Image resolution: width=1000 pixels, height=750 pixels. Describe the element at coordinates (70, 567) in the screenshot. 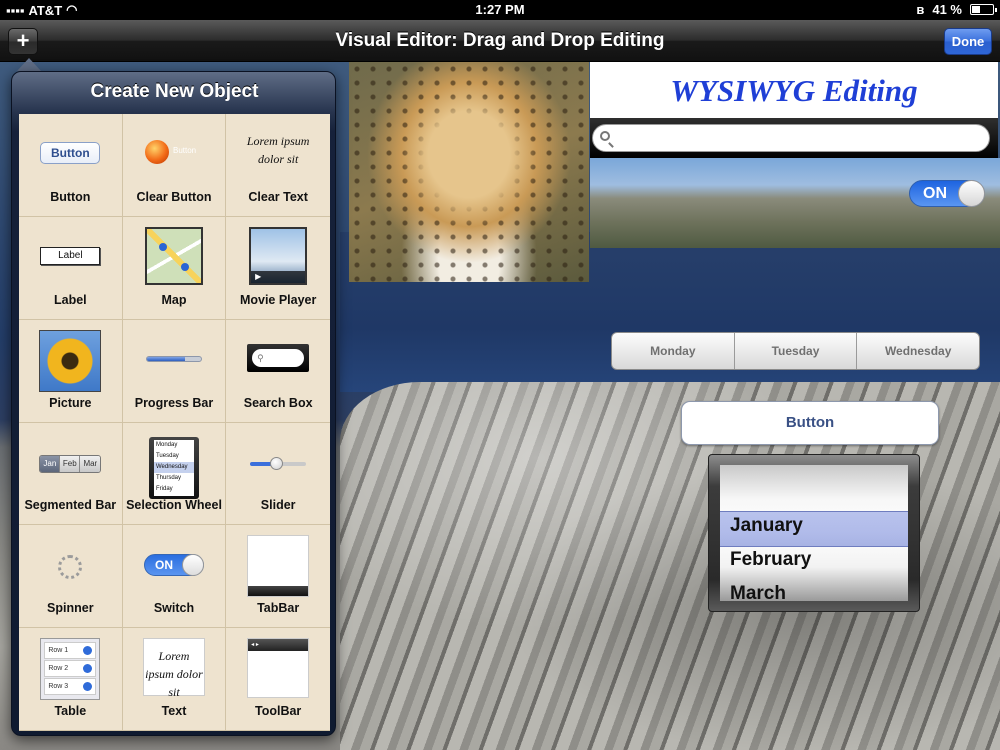

I see `spinner-icon` at that location.